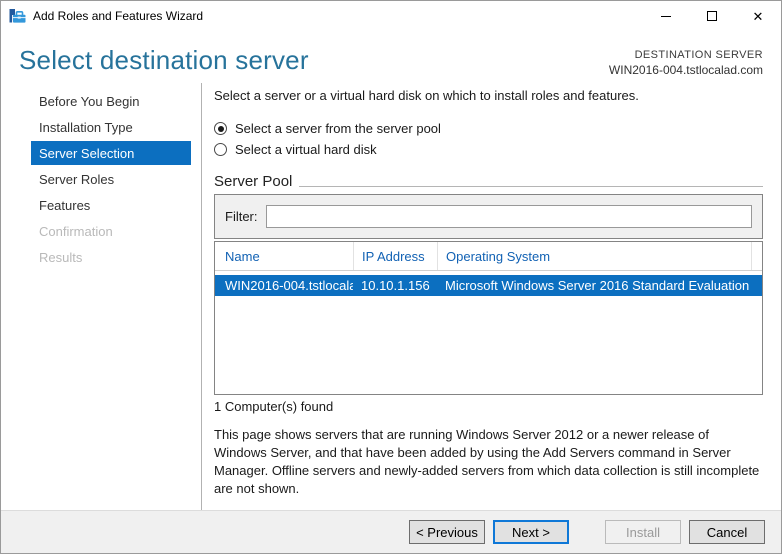  What do you see at coordinates (395, 285) in the screenshot?
I see `row-cell-ip: 10.10.1.156` at bounding box center [395, 285].